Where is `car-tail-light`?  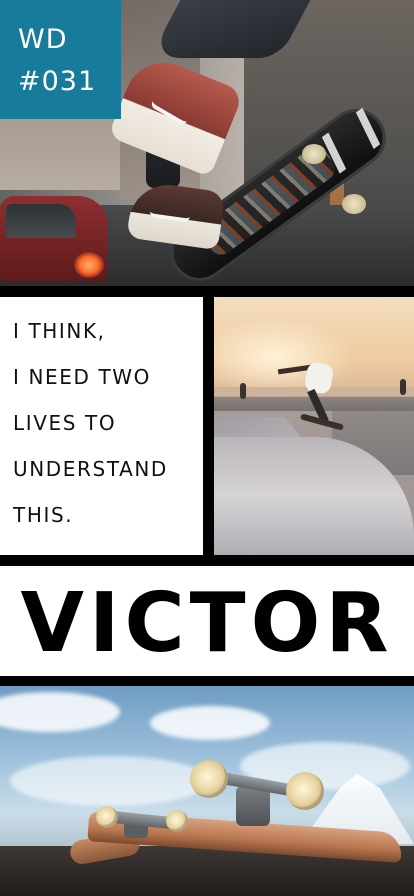
car-tail-light is located at coordinates (89, 265).